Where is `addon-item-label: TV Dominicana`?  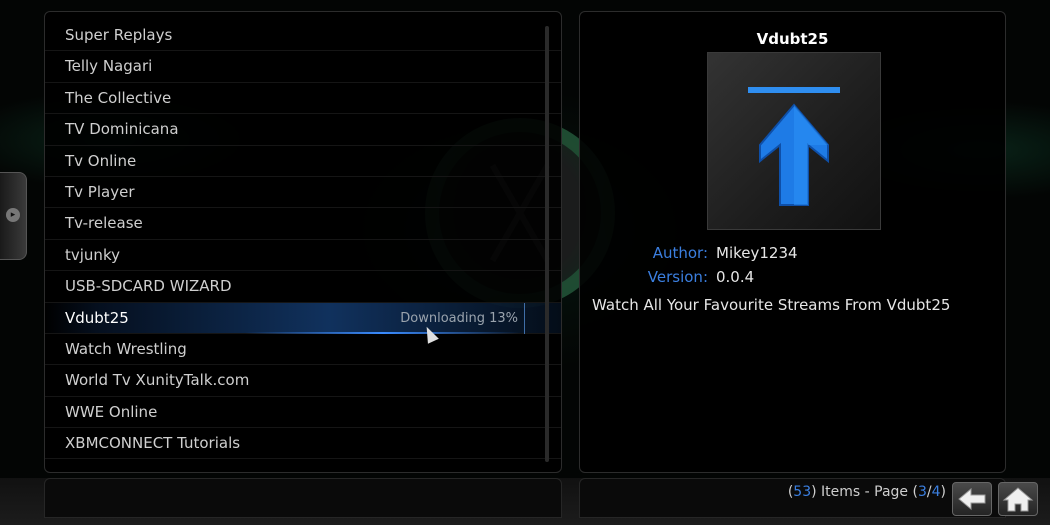
addon-item-label: TV Dominicana is located at coordinates (122, 129).